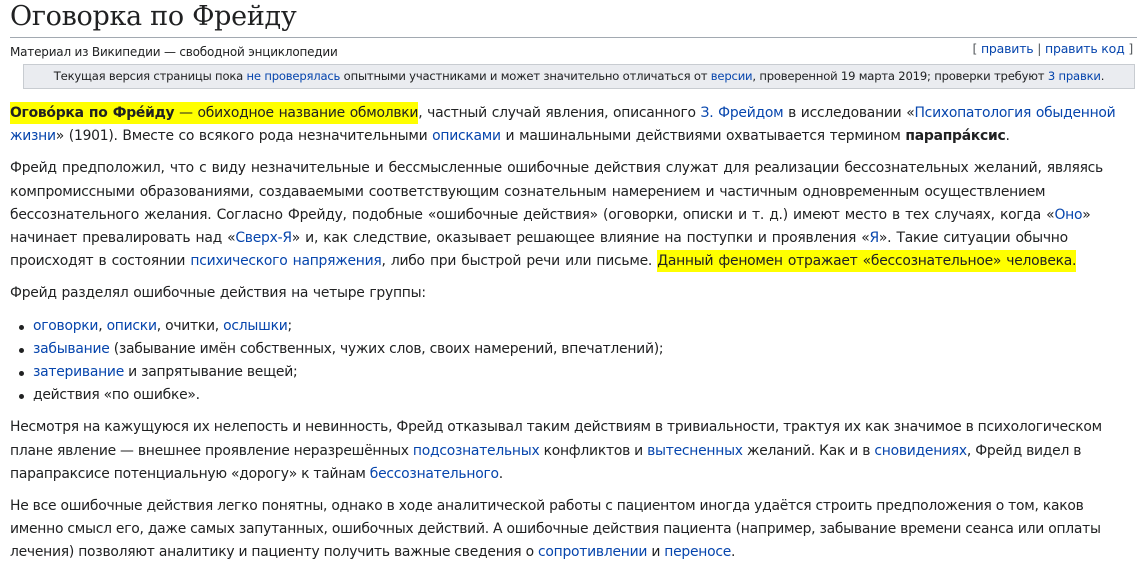  What do you see at coordinates (92, 113) in the screenshot?
I see `article-term: Огово́рка по Фре́йду` at bounding box center [92, 113].